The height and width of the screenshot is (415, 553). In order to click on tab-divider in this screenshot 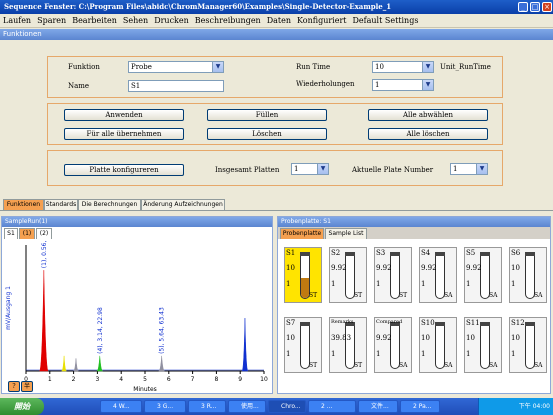, I will do `click(276, 210)`.